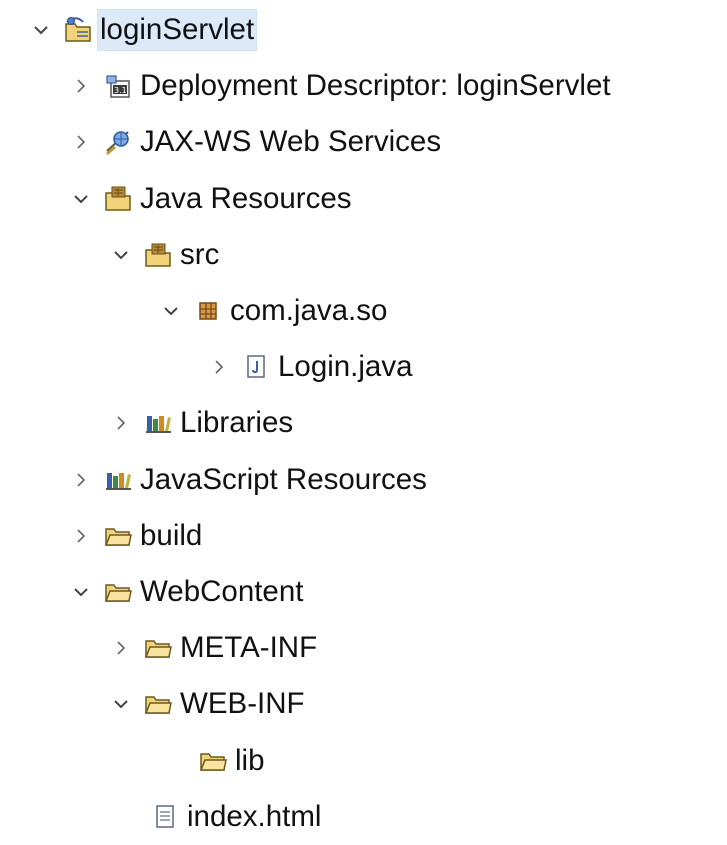 Image resolution: width=727 pixels, height=845 pixels. I want to click on tree-item-label: META-INF, so click(249, 648).